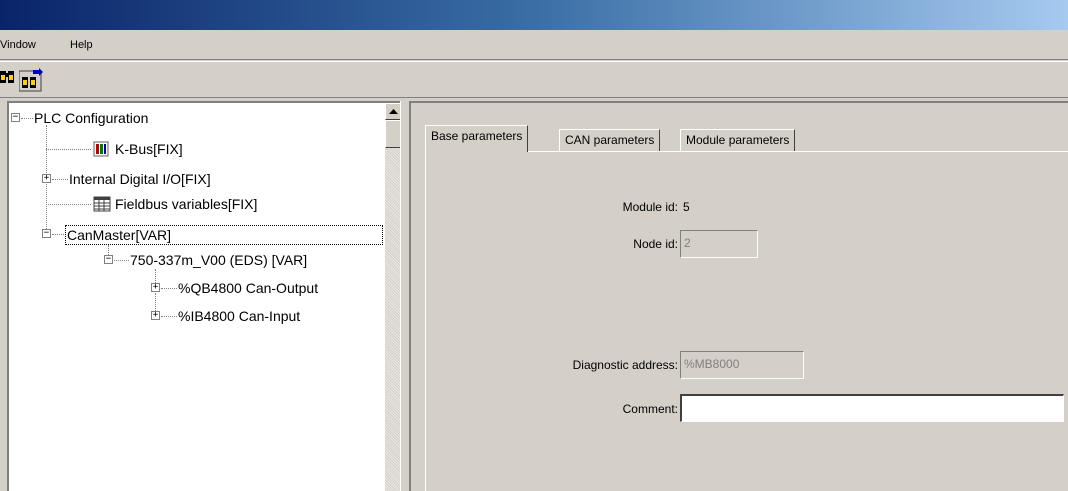 The image size is (1068, 491). Describe the element at coordinates (477, 138) in the screenshot. I see `tab-base-parameters: Base parameters` at that location.